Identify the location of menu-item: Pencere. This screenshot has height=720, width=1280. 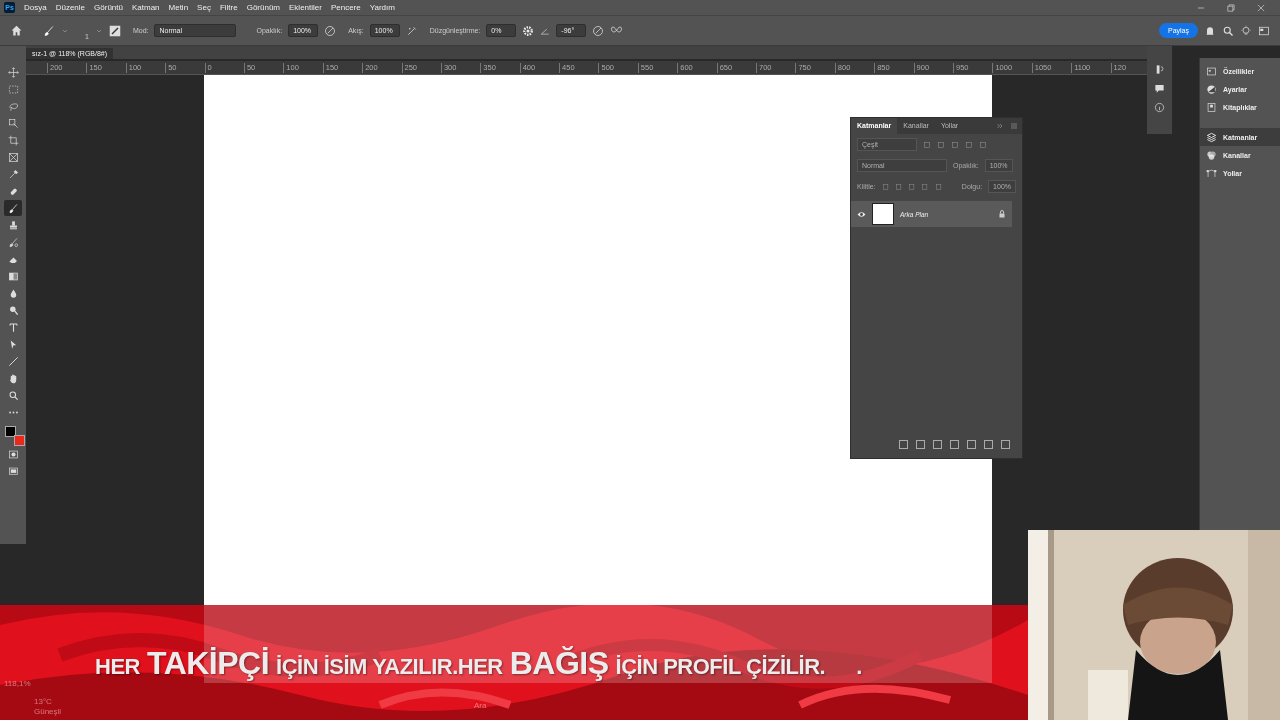
(345, 7).